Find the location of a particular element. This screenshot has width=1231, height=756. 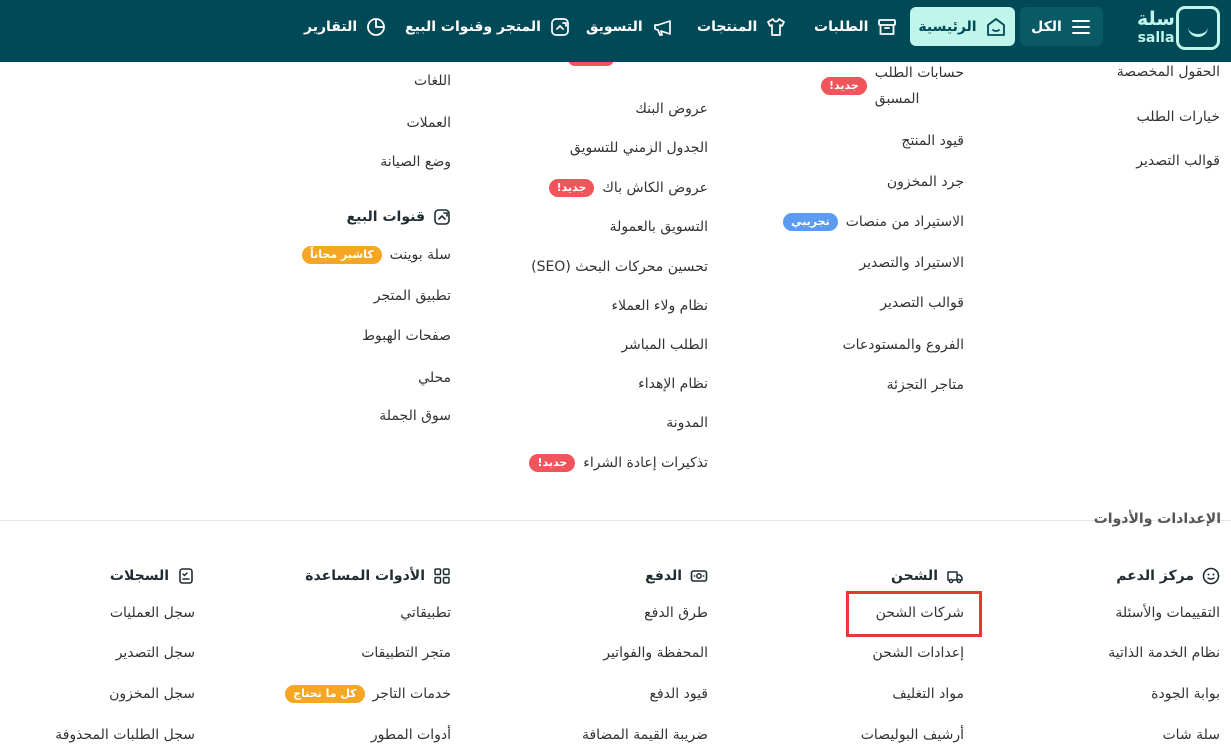

menu-item-languages: اللغات is located at coordinates (432, 81).